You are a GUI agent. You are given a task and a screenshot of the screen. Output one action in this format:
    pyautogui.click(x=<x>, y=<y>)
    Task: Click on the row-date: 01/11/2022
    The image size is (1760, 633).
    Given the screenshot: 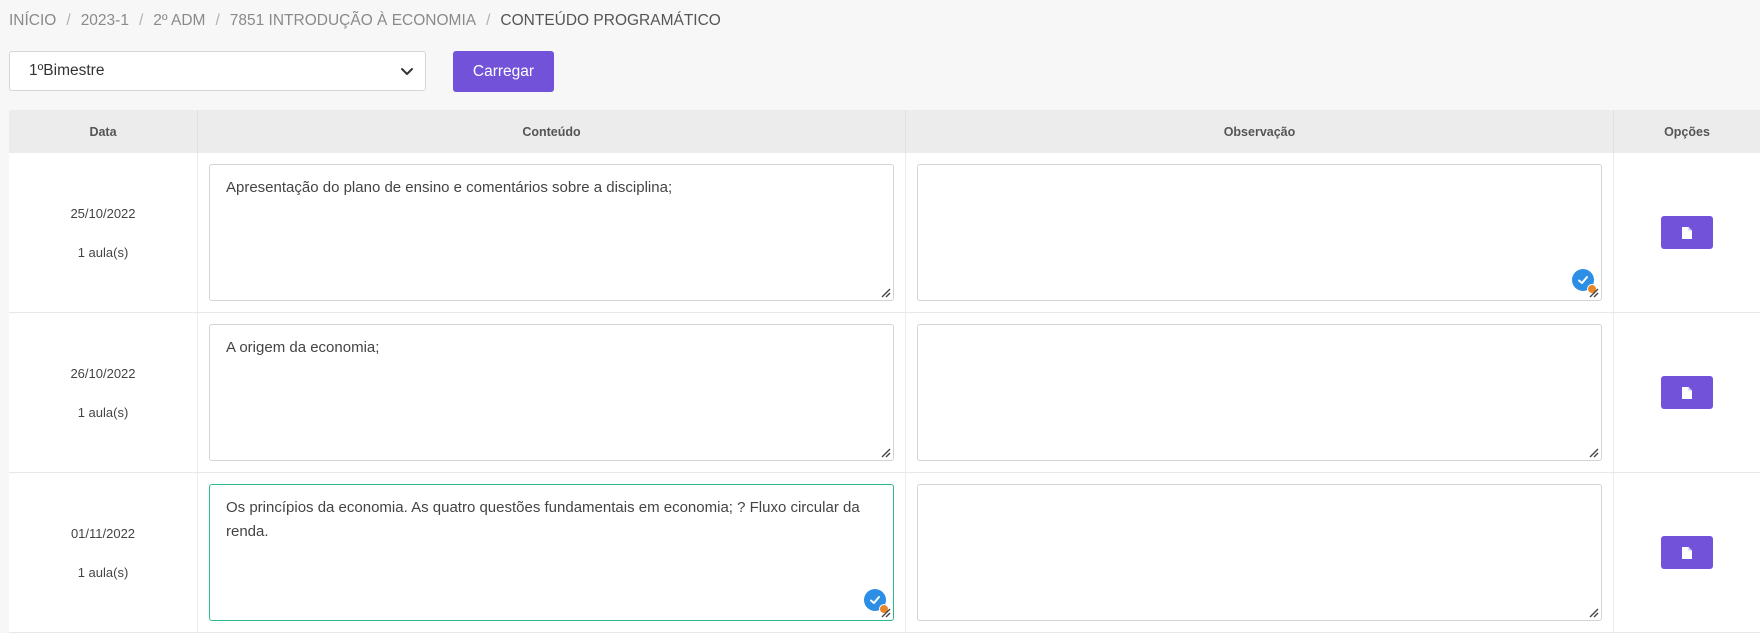 What is the action you would take?
    pyautogui.click(x=103, y=533)
    